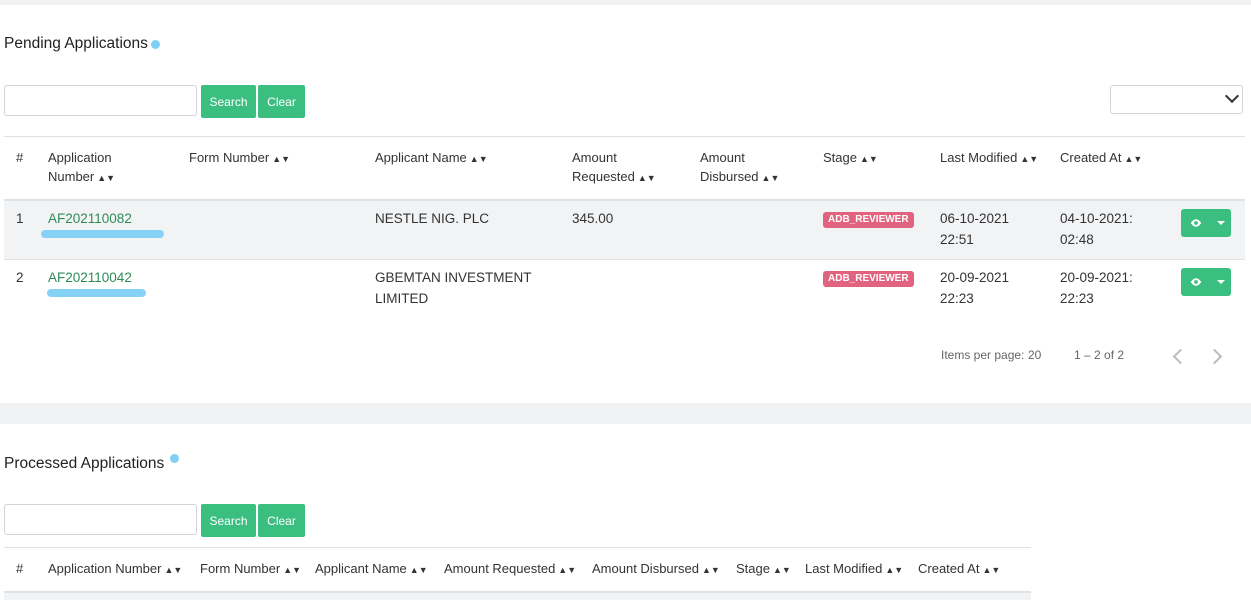 The width and height of the screenshot is (1251, 600). Describe the element at coordinates (281, 101) in the screenshot. I see `pending-clear-button: Clear` at that location.